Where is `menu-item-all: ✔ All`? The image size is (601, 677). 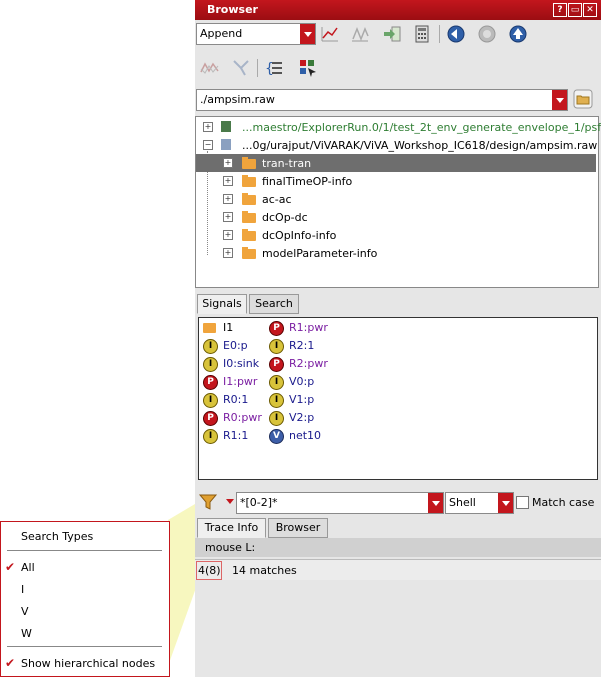 menu-item-all: ✔ All is located at coordinates (85, 568).